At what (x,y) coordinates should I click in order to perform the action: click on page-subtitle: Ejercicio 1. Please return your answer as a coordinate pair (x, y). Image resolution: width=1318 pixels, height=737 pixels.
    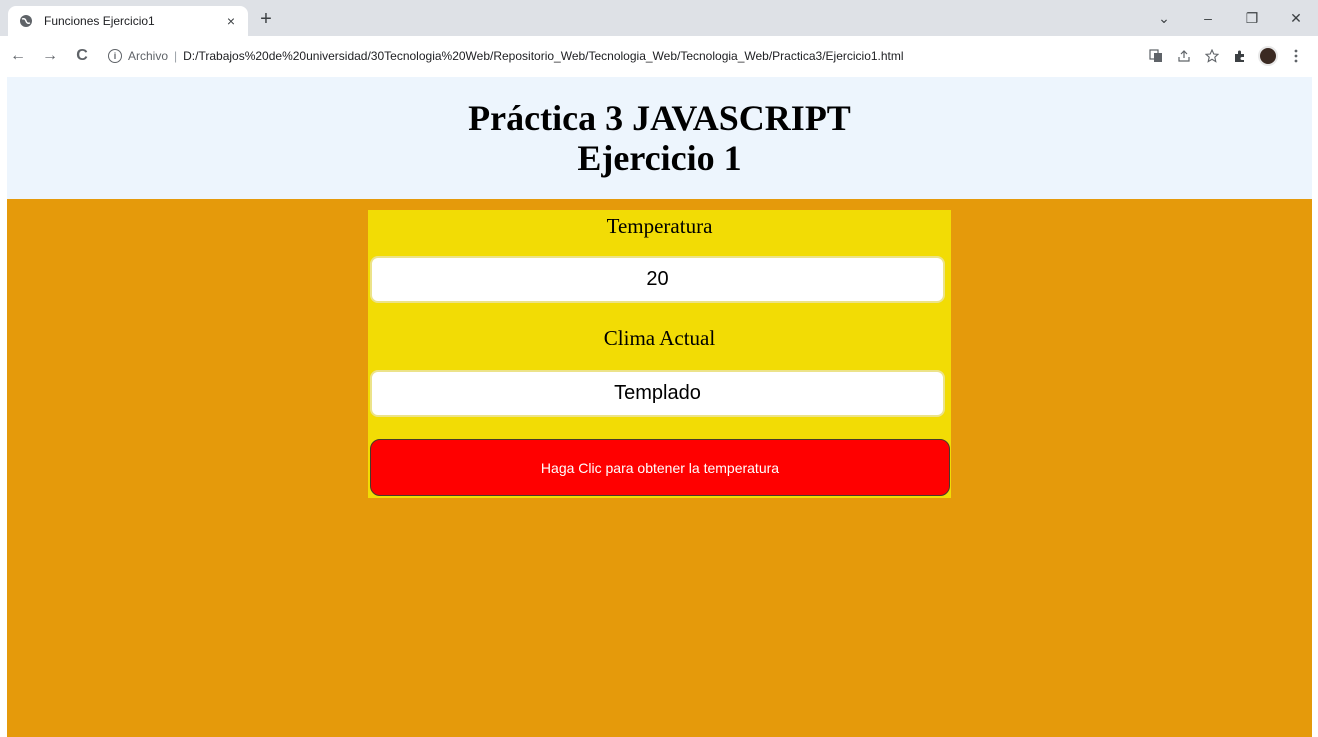
    Looking at the image, I should click on (659, 158).